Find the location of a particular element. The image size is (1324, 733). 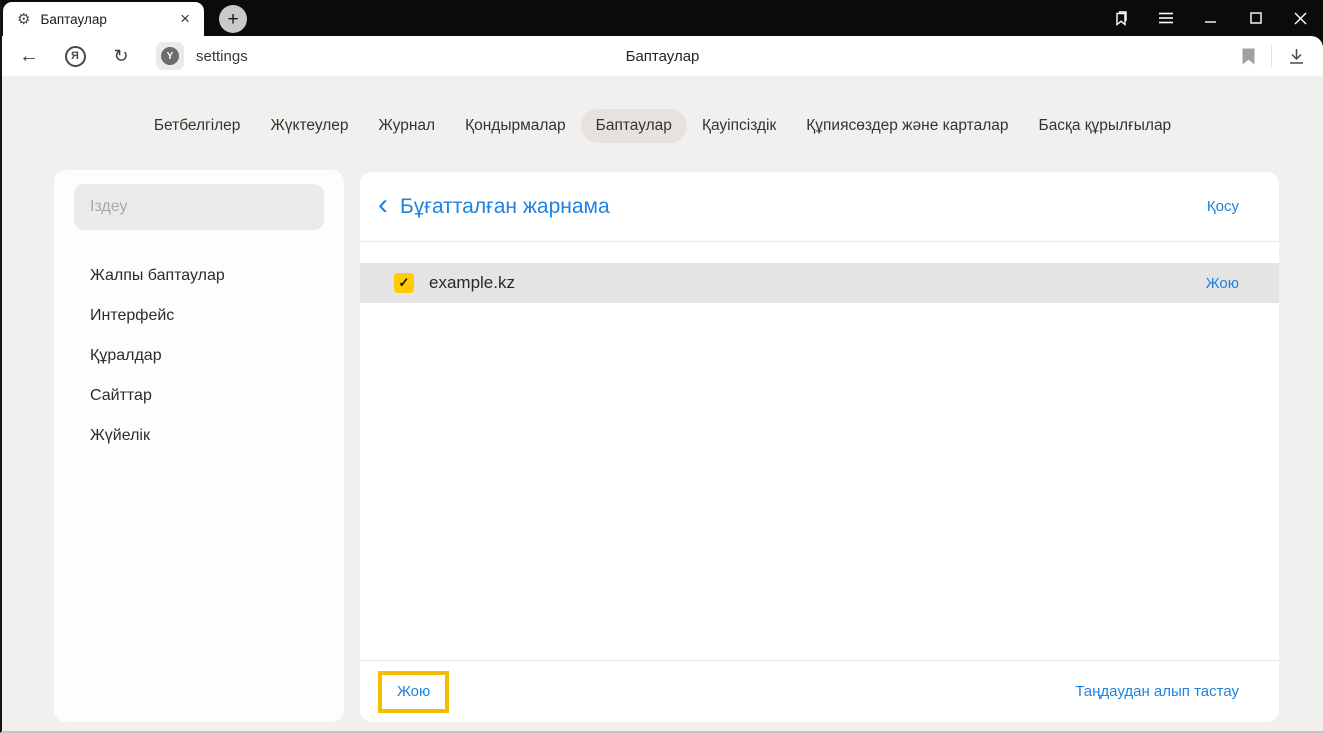

protect-badge-icon: Y is located at coordinates (170, 56).